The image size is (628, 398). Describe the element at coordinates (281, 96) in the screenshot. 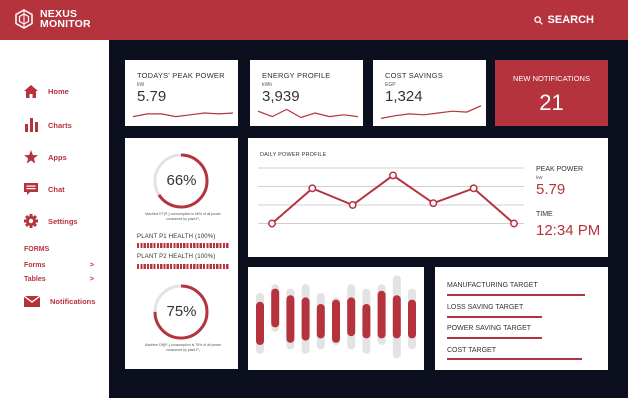

I see `kpi-value: 3,939` at that location.